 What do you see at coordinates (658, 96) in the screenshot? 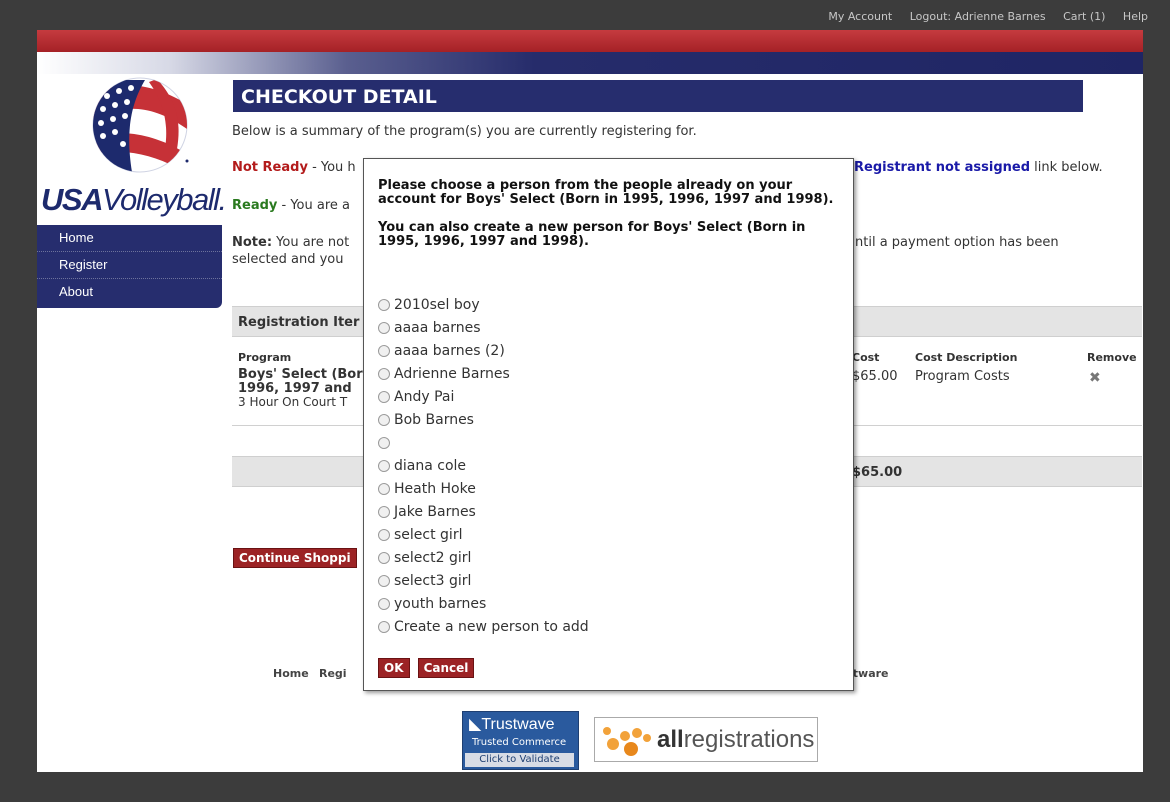
I see `page-title: CHECKOUT DETAIL` at bounding box center [658, 96].